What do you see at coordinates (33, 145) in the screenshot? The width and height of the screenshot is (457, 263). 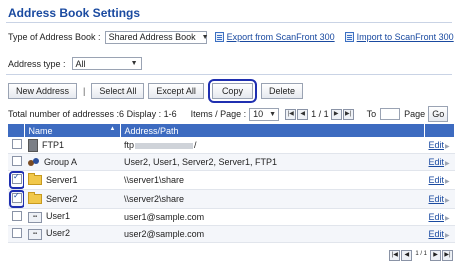 I see `ftp-icon` at bounding box center [33, 145].